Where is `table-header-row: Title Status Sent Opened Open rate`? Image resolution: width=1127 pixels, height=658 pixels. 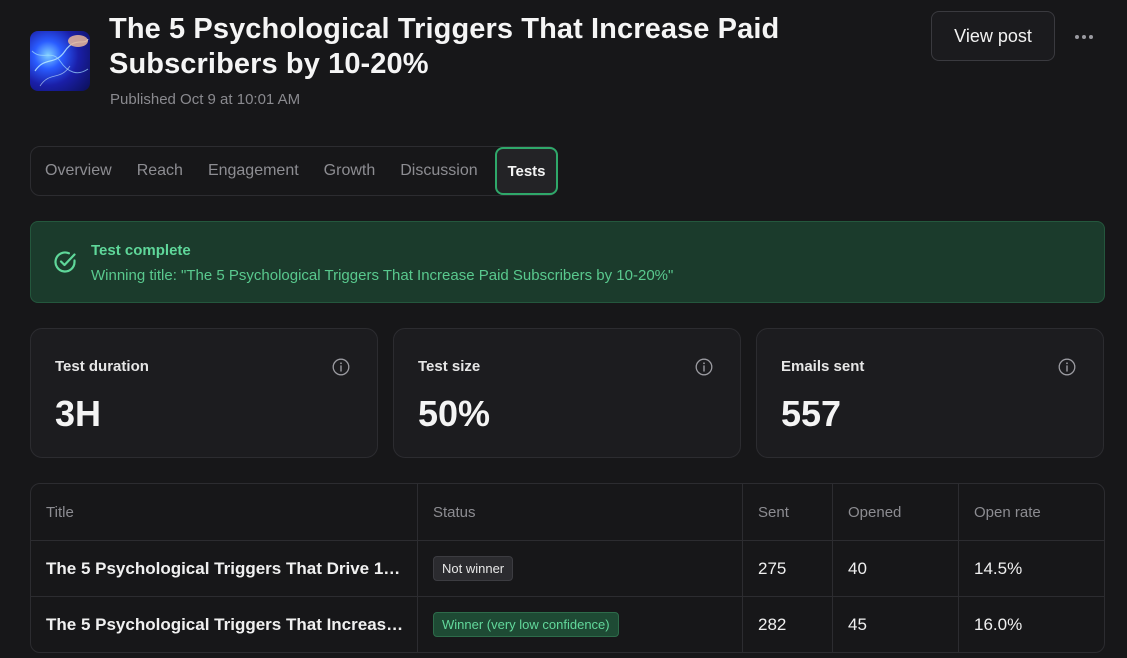
table-header-row: Title Status Sent Opened Open rate is located at coordinates (567, 512).